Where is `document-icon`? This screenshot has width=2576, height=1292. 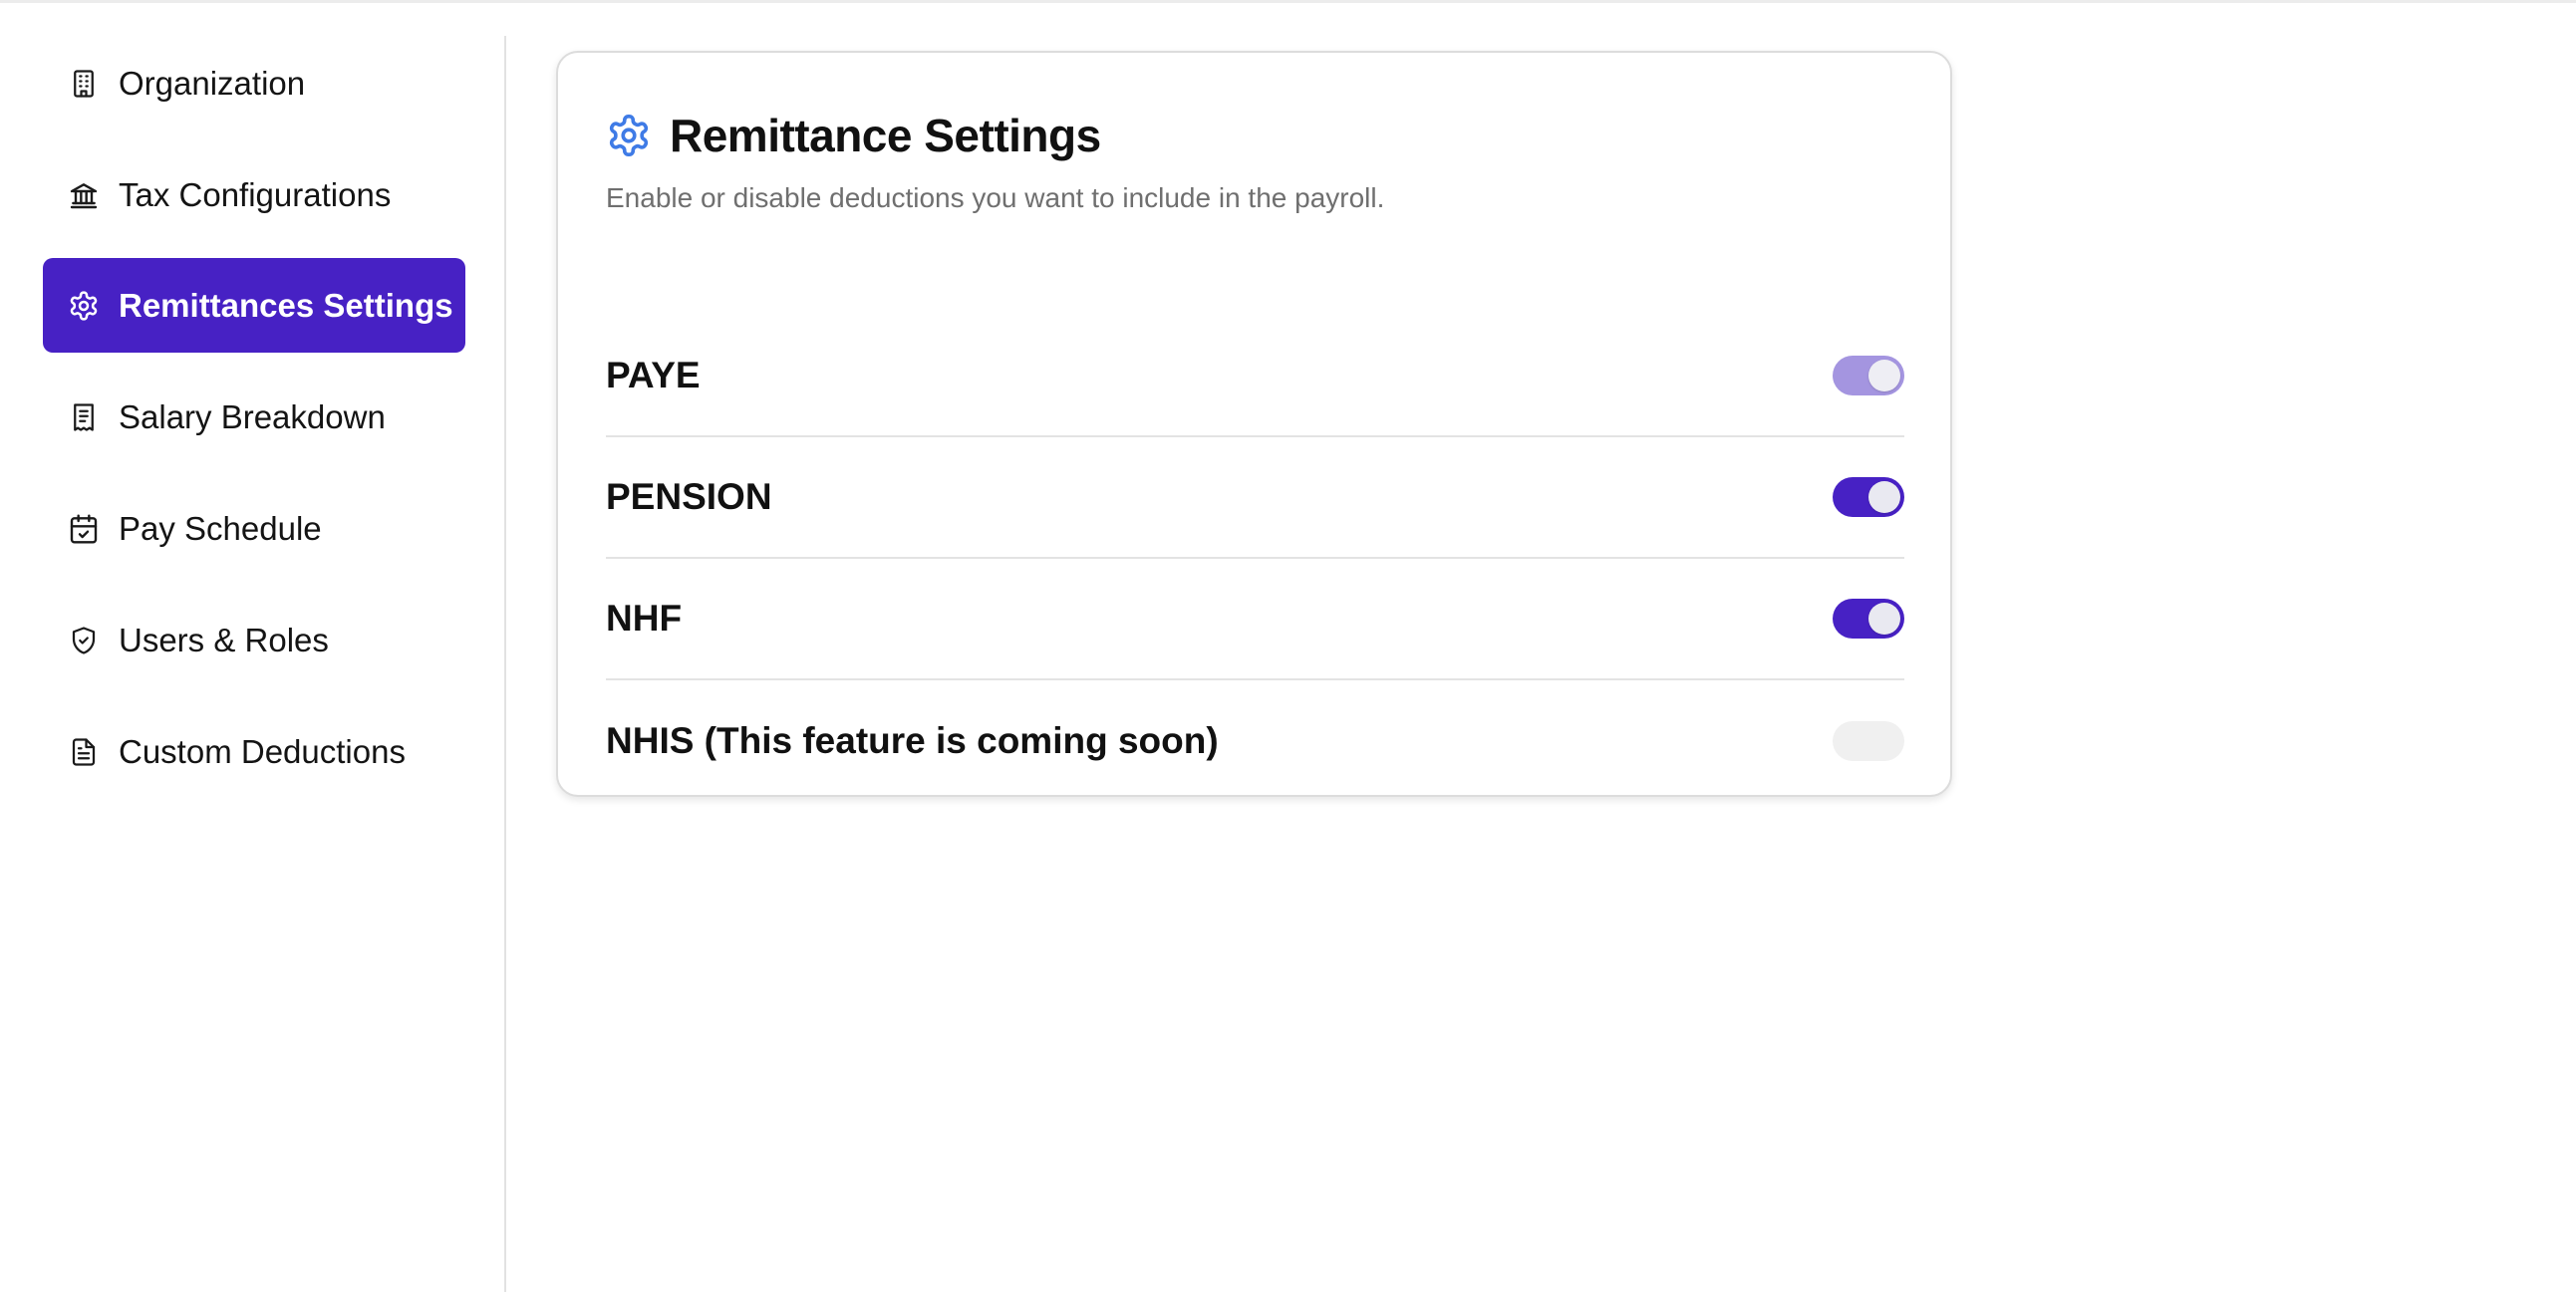
document-icon is located at coordinates (84, 752).